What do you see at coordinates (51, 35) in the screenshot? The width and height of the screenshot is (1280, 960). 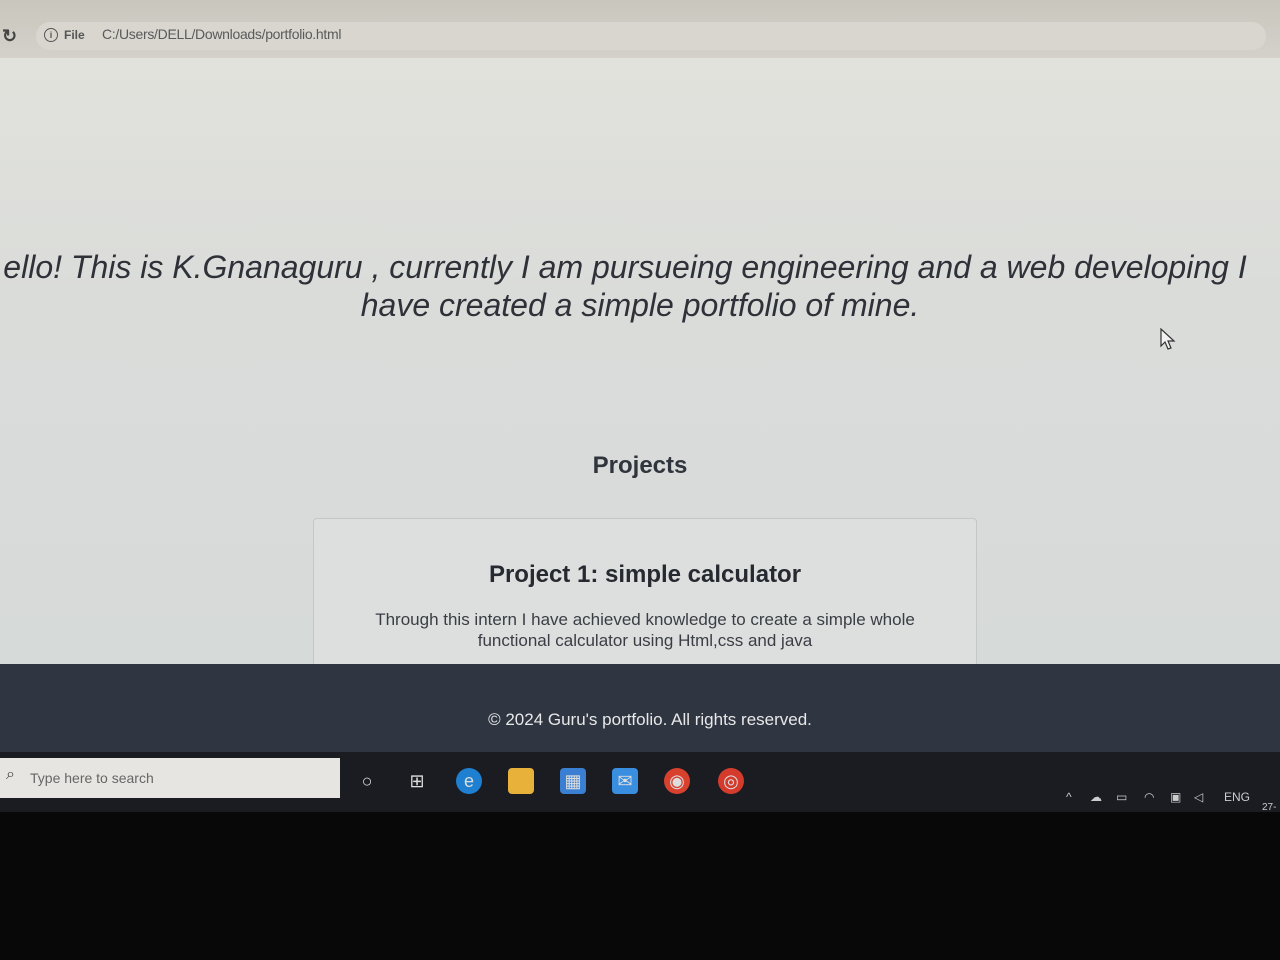 I see `info-icon: i` at bounding box center [51, 35].